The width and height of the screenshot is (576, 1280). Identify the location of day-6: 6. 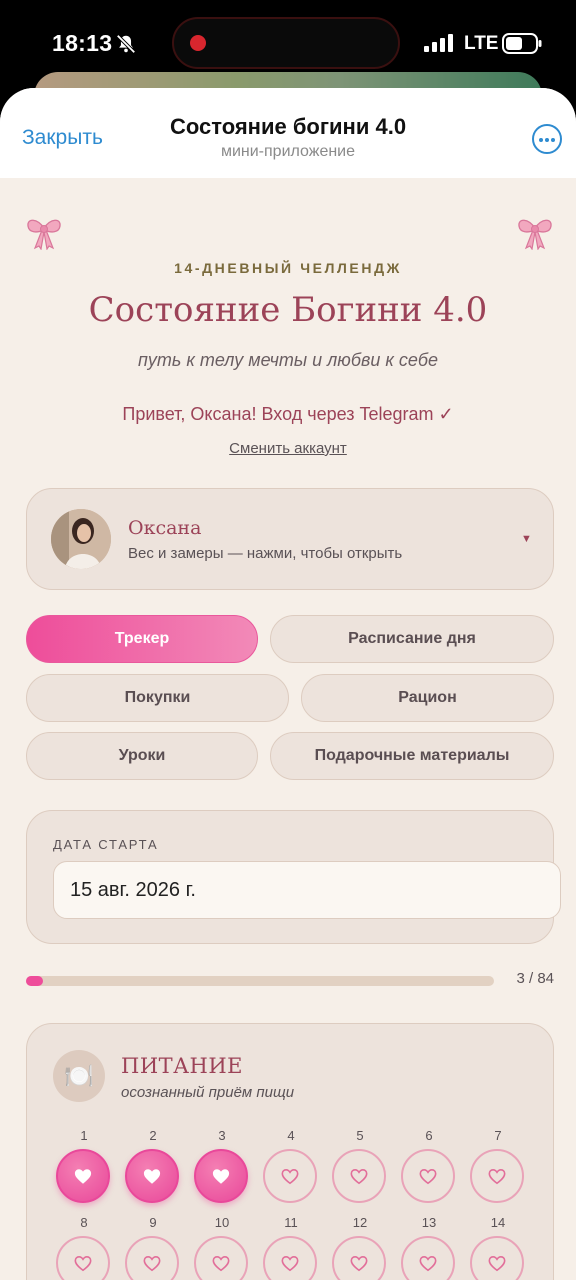
(429, 1165).